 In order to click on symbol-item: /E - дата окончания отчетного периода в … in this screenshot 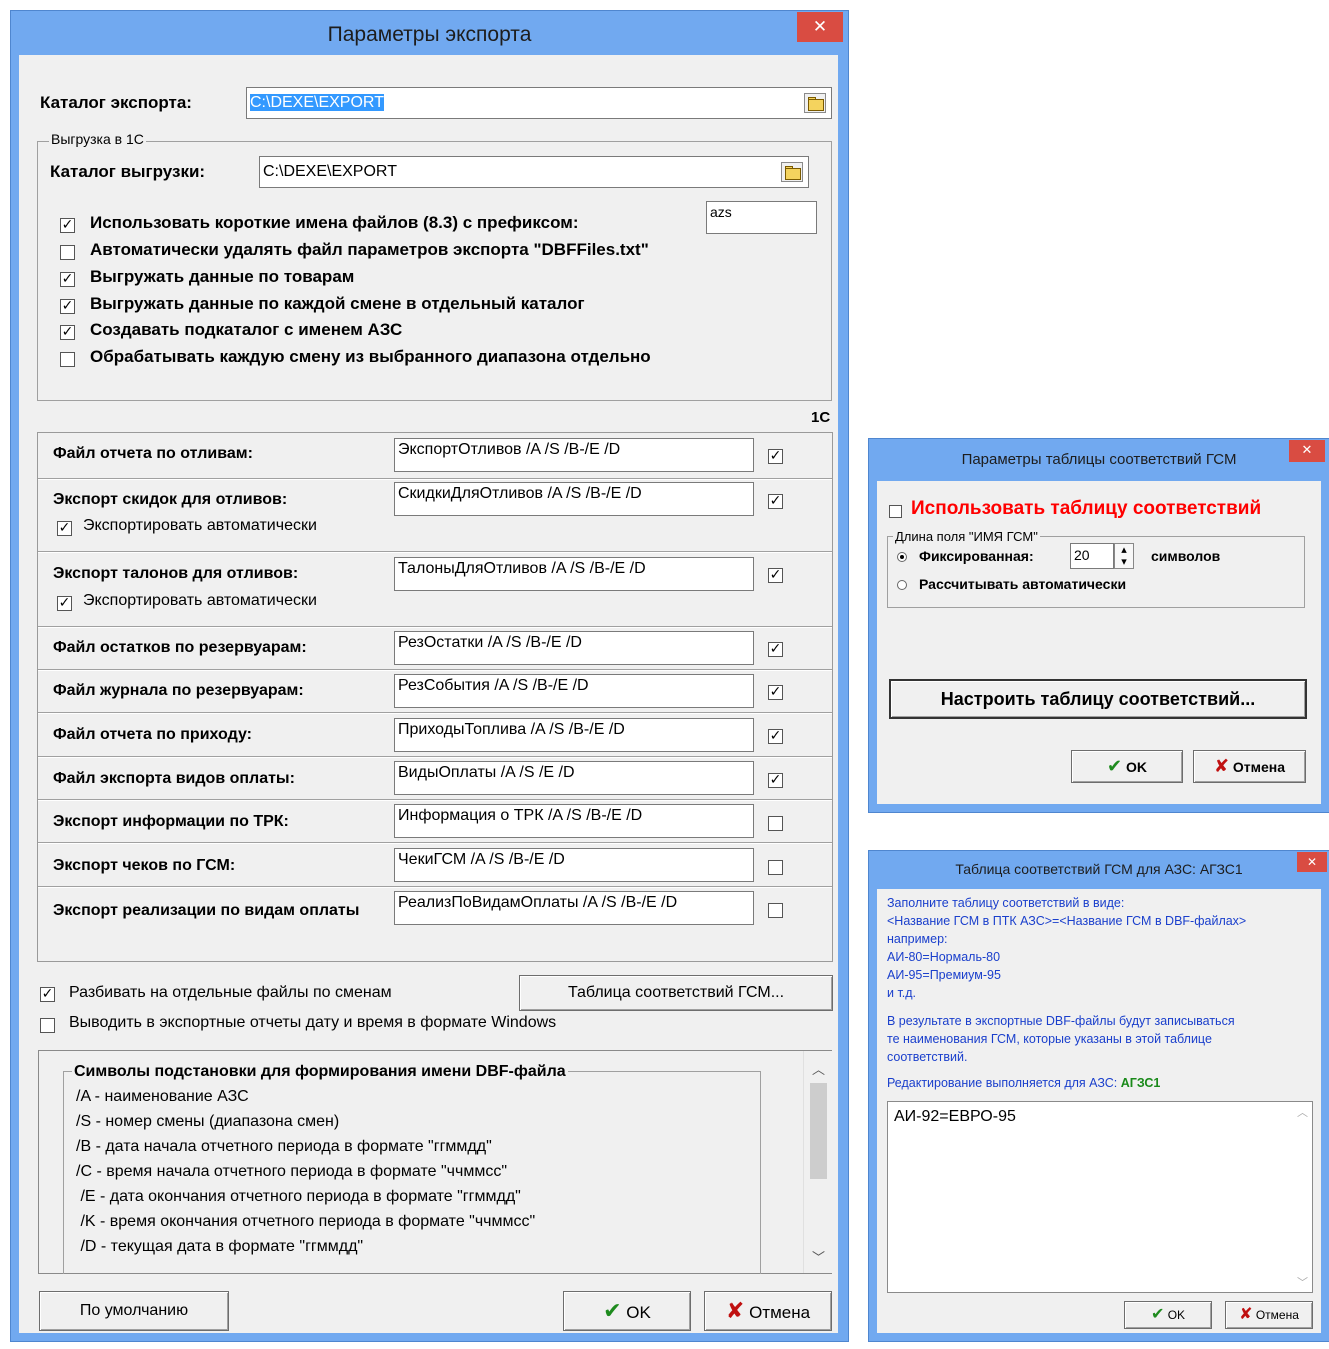, I will do `click(298, 1196)`.